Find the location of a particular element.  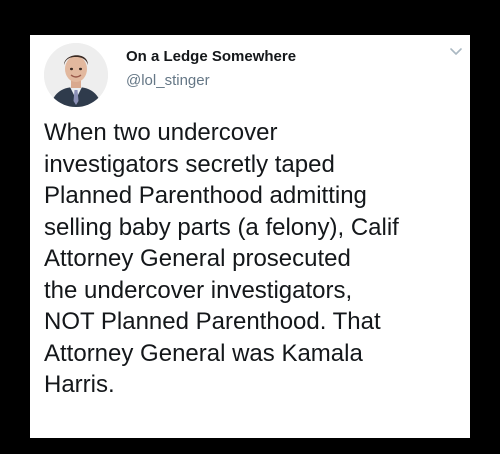

chevron-down-icon is located at coordinates (456, 51).